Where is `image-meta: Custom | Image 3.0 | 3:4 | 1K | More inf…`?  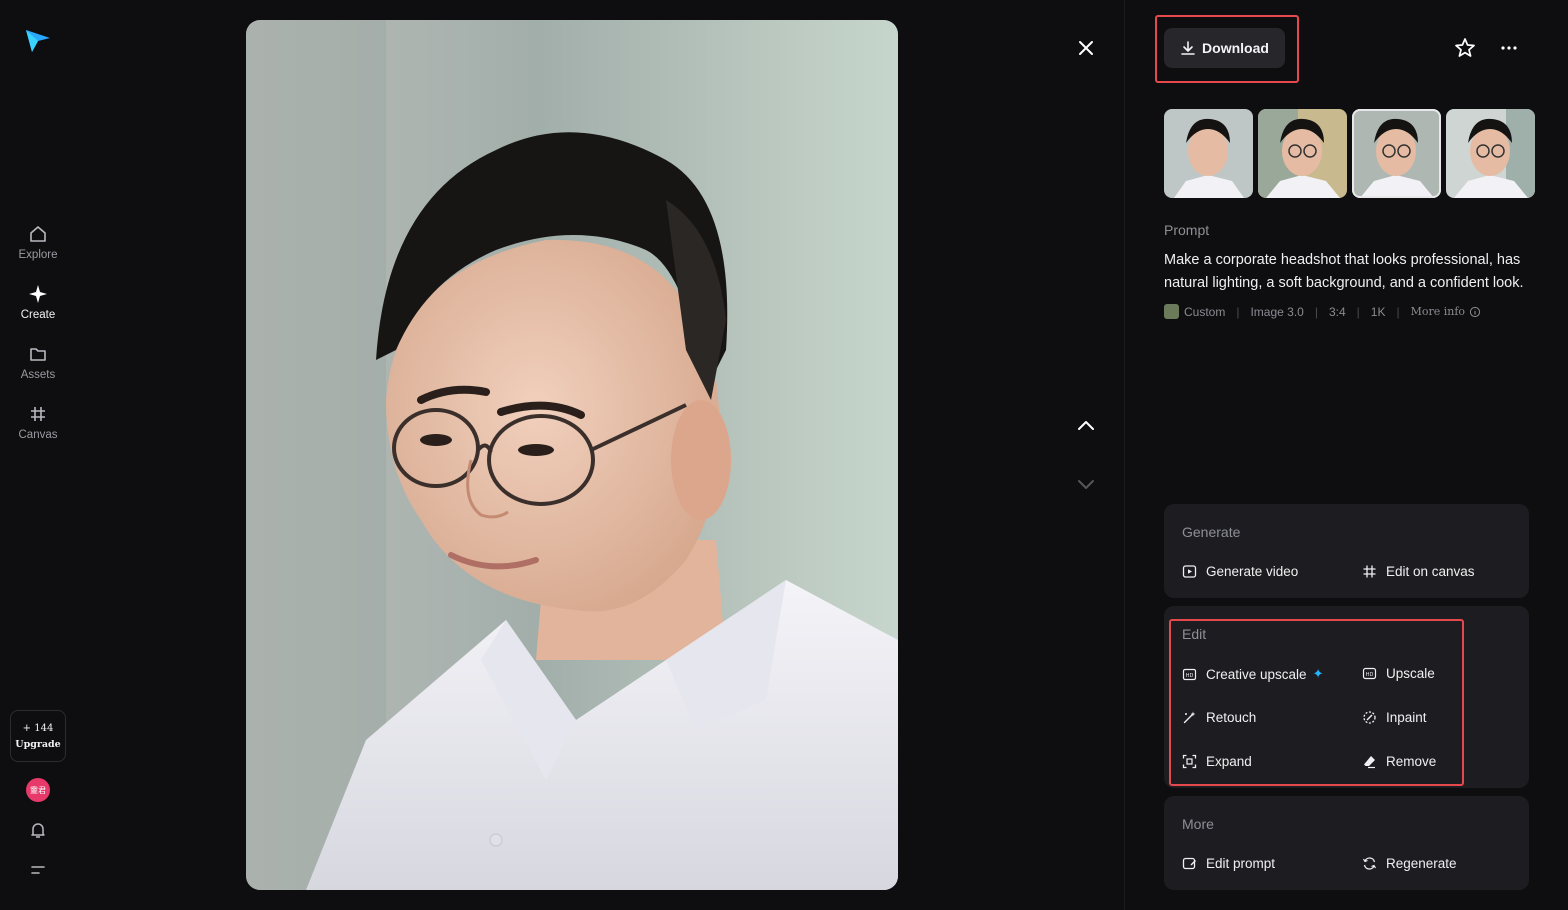 image-meta: Custom | Image 3.0 | 3:4 | 1K | More inf… is located at coordinates (1322, 311).